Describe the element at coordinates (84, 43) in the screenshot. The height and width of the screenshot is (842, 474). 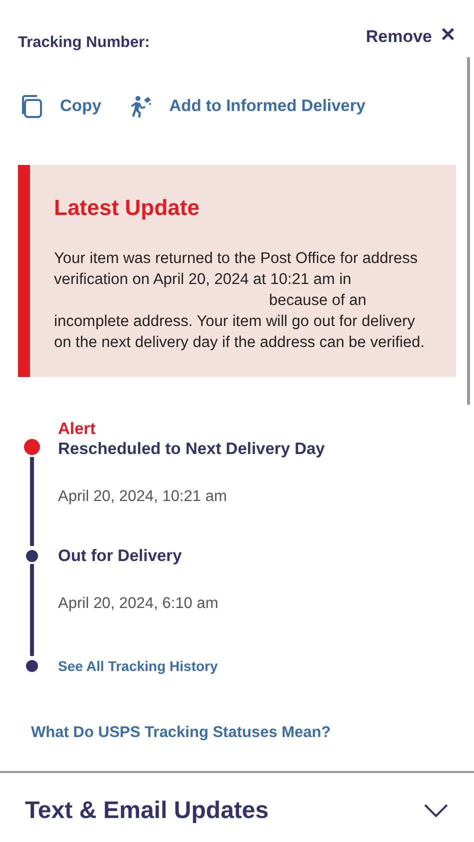
I see `tracking-number-label: Tracking Number:` at that location.